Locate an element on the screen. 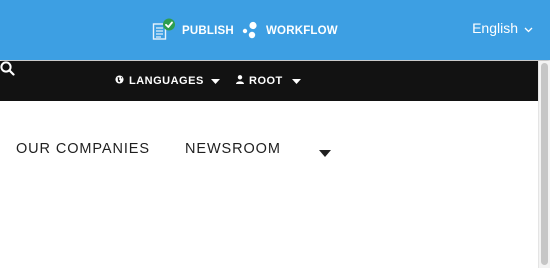 The height and width of the screenshot is (268, 550). page-scrollbar is located at coordinates (544, 164).